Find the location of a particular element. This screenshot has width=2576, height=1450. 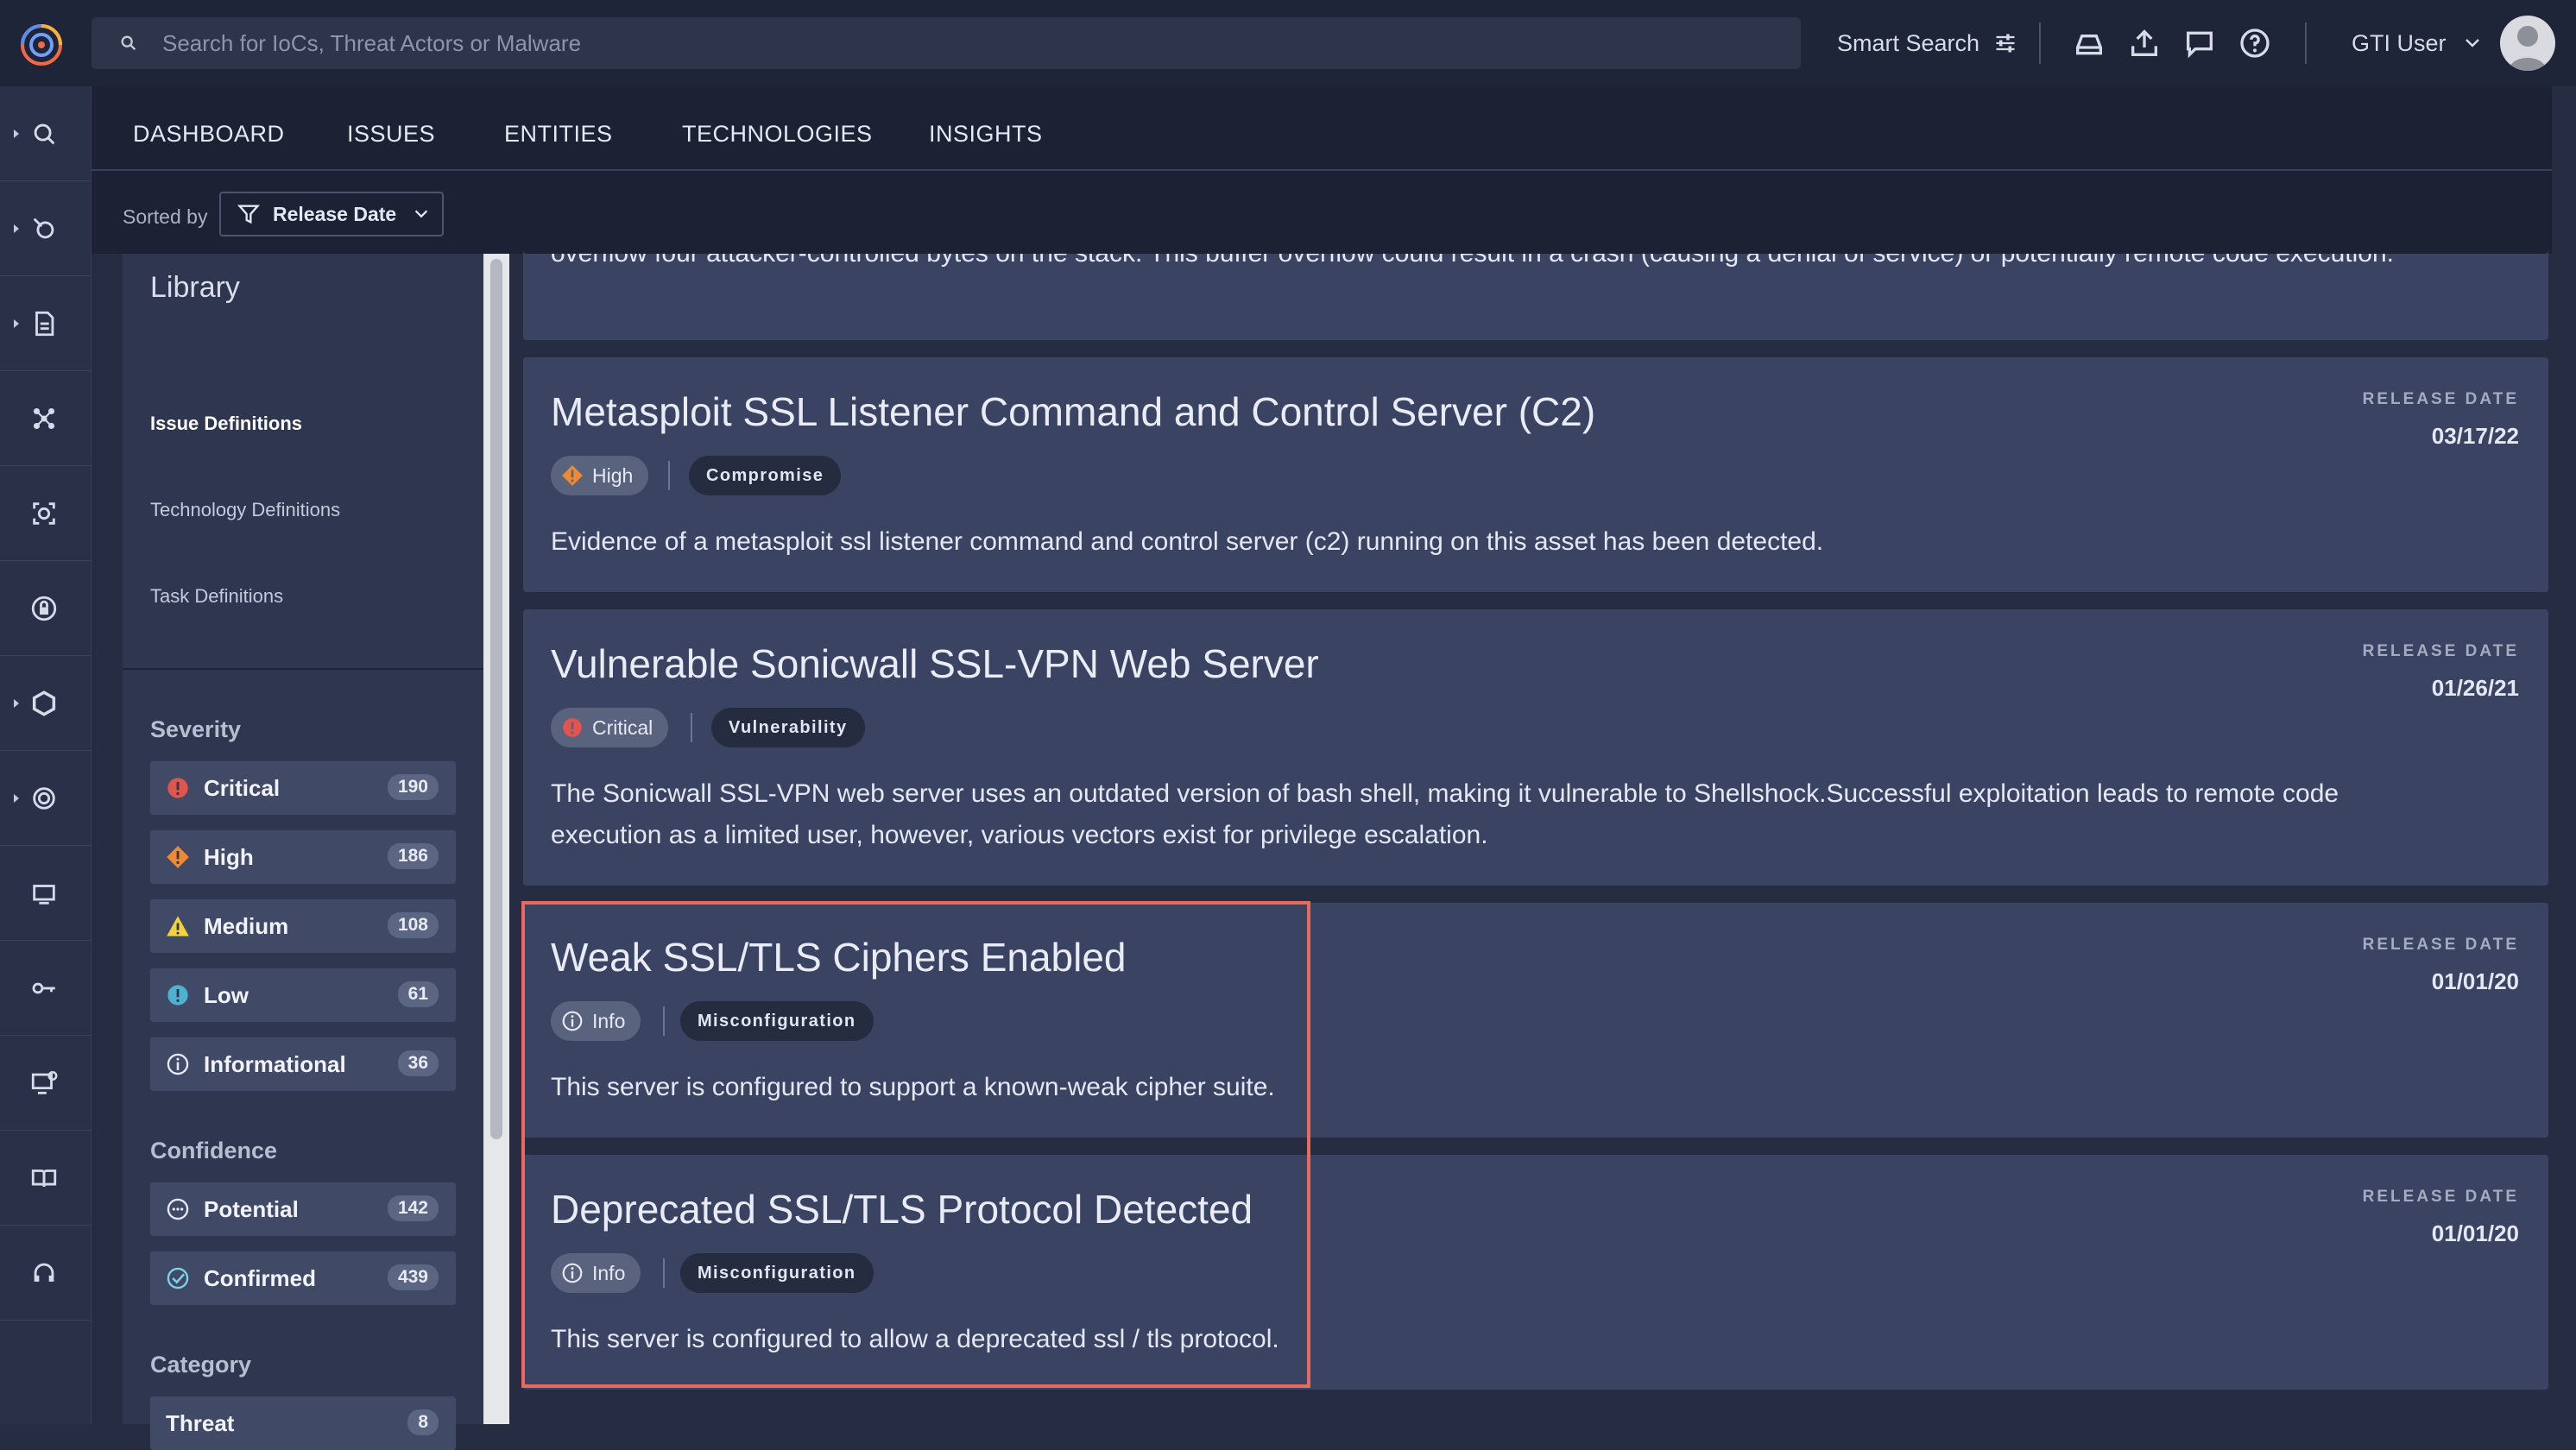

category-label: Threat is located at coordinates (200, 1422).